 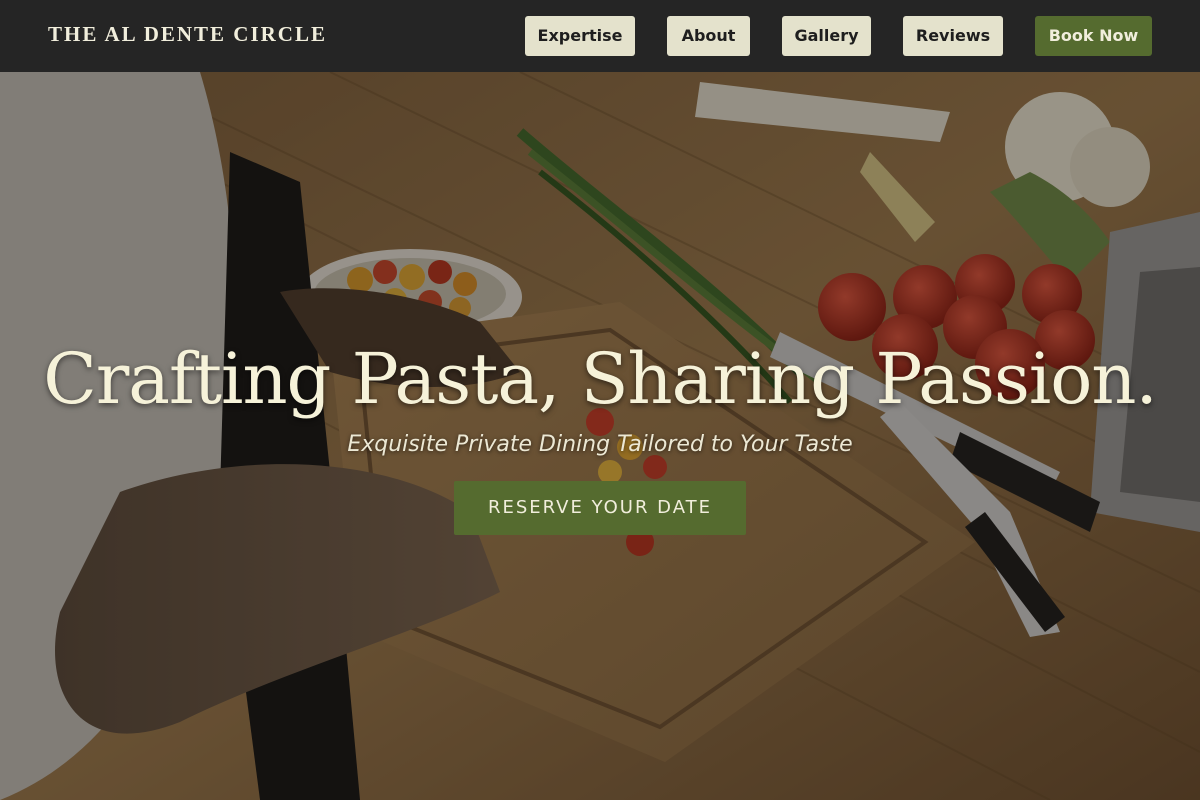 What do you see at coordinates (580, 36) in the screenshot?
I see `nav-expertise-button: Expertise` at bounding box center [580, 36].